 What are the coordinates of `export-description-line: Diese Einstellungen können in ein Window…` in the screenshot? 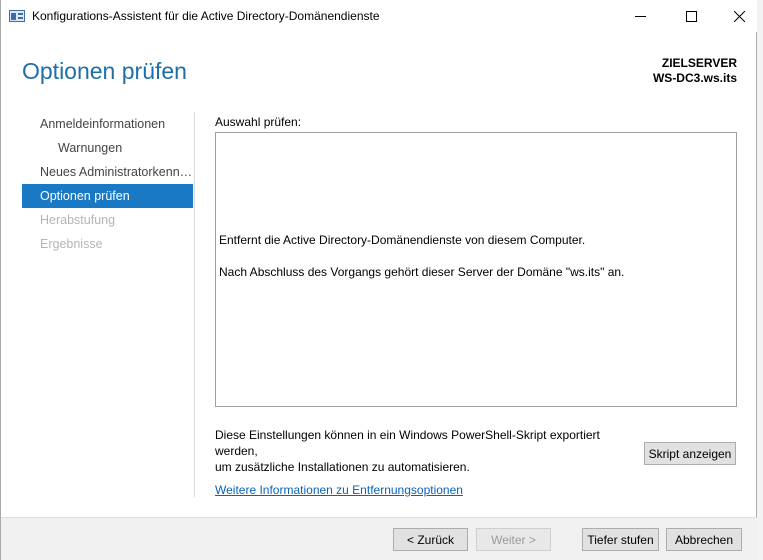 It's located at (407, 443).